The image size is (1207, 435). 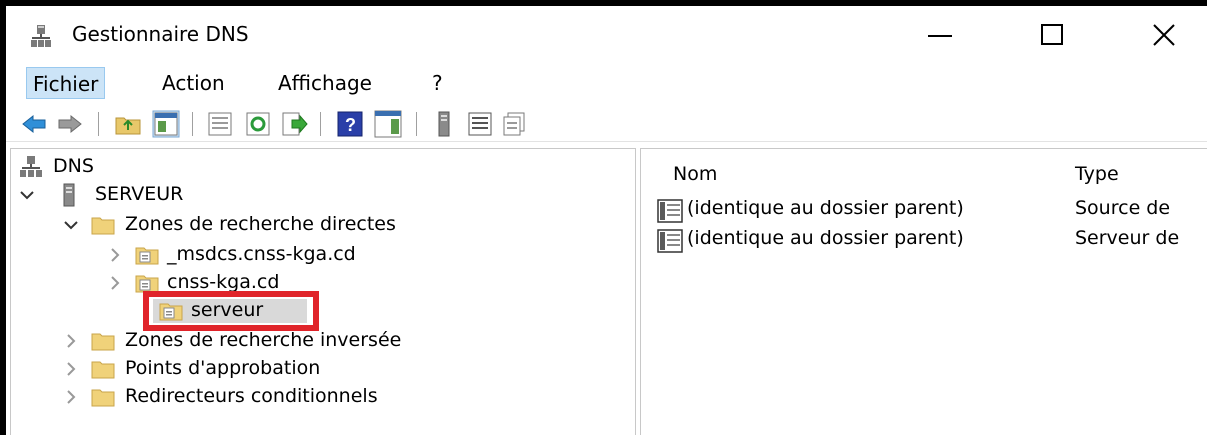 I want to click on show-hide-action-pane-icon, so click(x=388, y=124).